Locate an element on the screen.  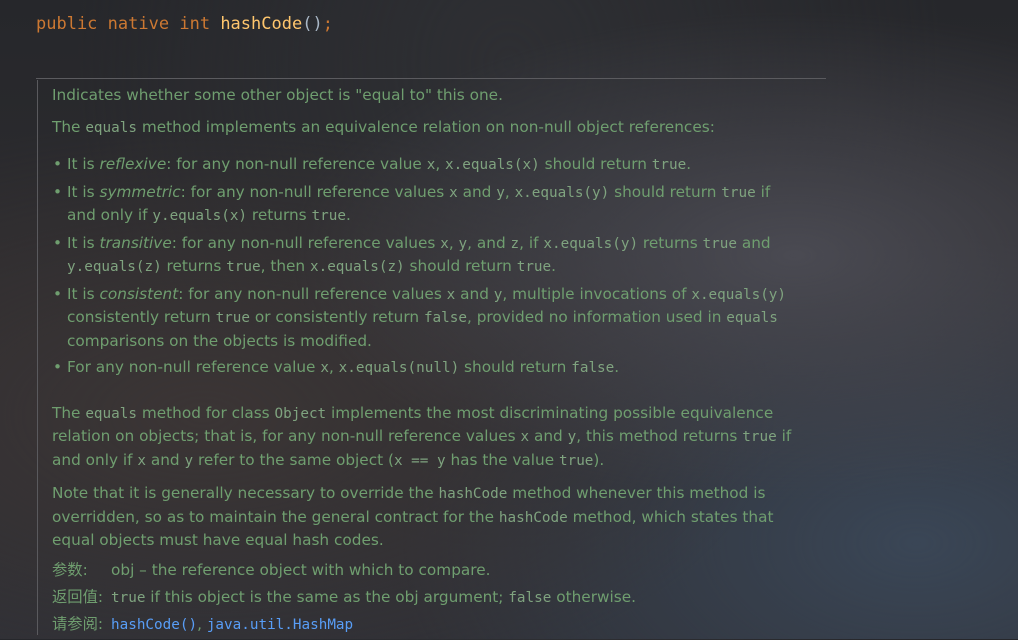
doc-gutter-rail is located at coordinates (37, 357).